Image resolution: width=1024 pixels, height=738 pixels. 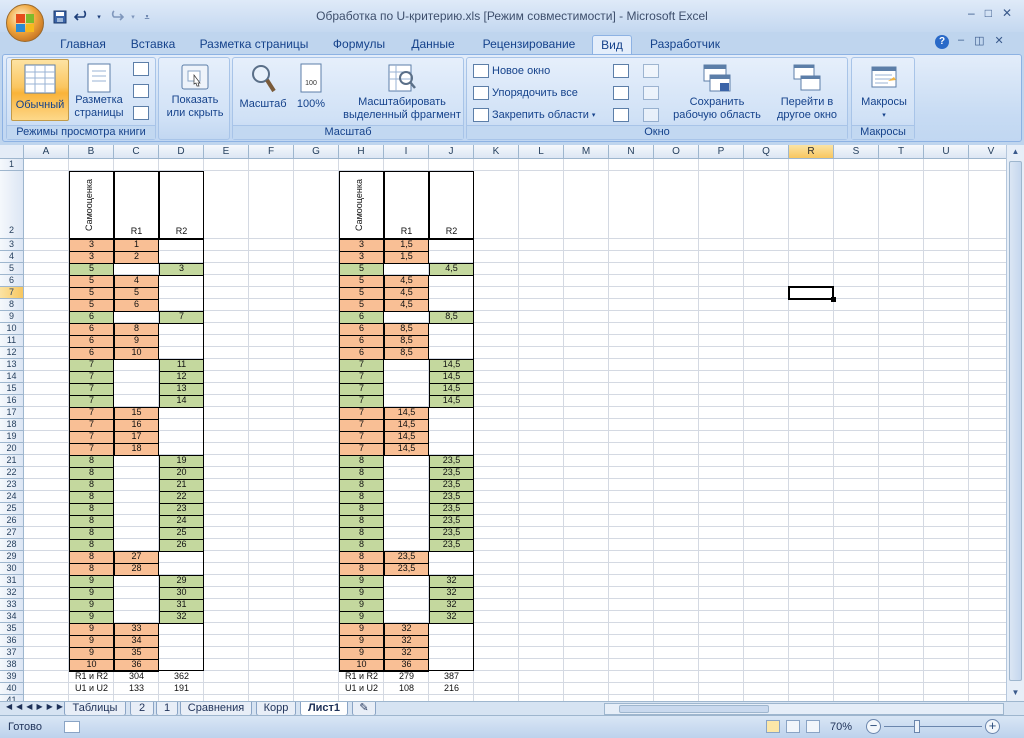 I want to click on rank2-cell: 3, so click(x=181, y=269).